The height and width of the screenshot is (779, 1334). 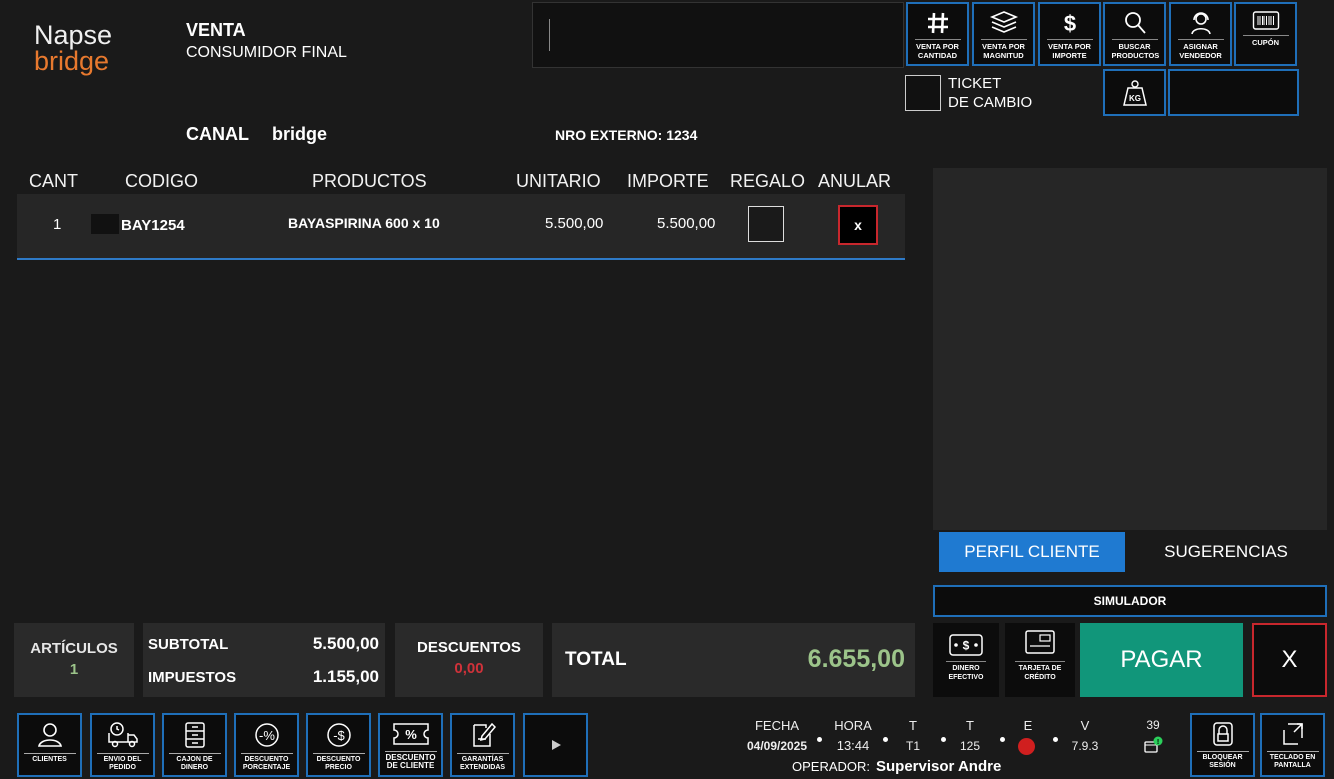 I want to click on lock-icon, so click(x=1222, y=734).